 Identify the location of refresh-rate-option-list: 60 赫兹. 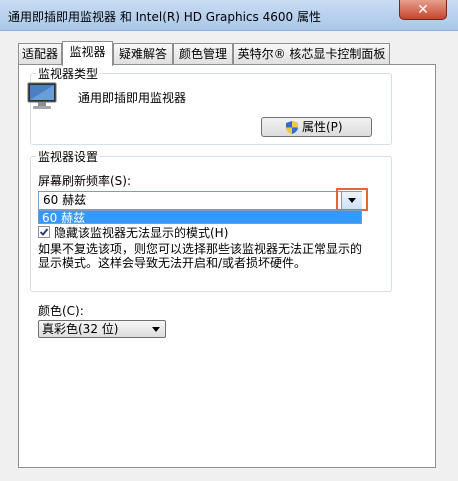
(200, 217).